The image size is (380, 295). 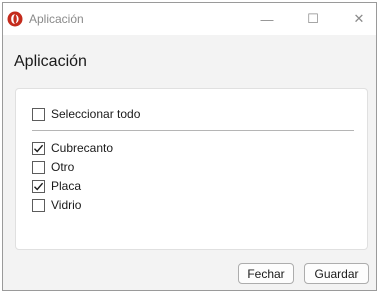 What do you see at coordinates (15, 19) in the screenshot?
I see `app-logo-icon` at bounding box center [15, 19].